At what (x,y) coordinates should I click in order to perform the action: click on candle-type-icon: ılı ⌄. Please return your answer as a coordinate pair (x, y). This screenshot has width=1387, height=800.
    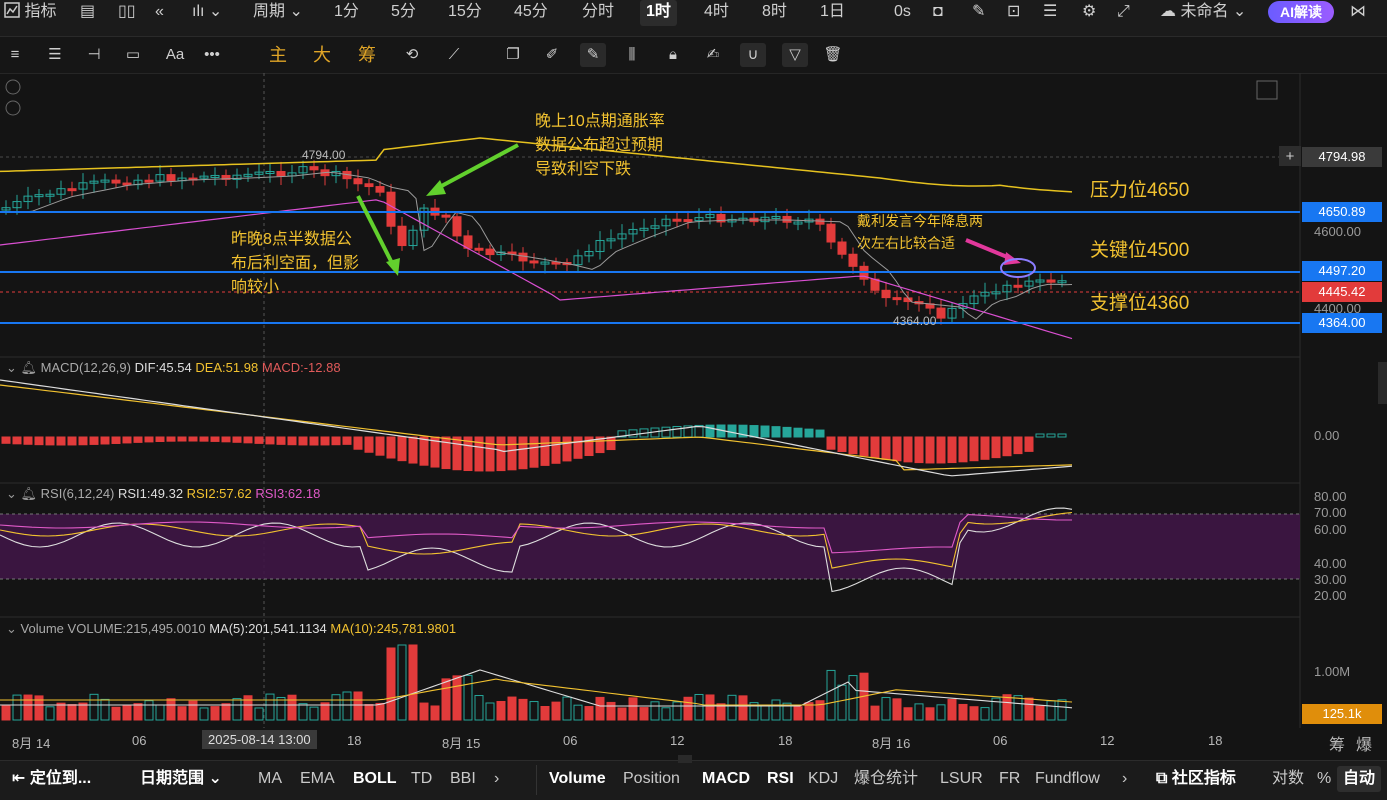
    Looking at the image, I should click on (207, 13).